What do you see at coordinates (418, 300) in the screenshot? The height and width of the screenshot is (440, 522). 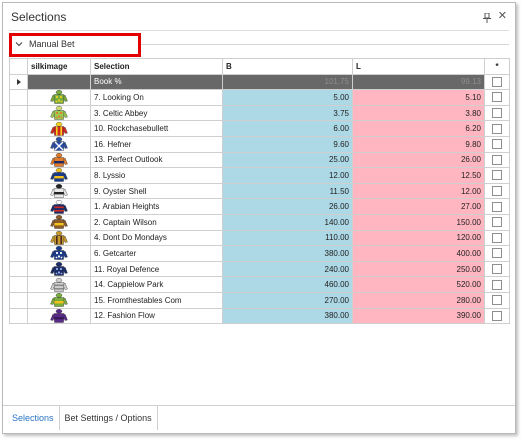 I see `lay-price-cell: 280.00` at bounding box center [418, 300].